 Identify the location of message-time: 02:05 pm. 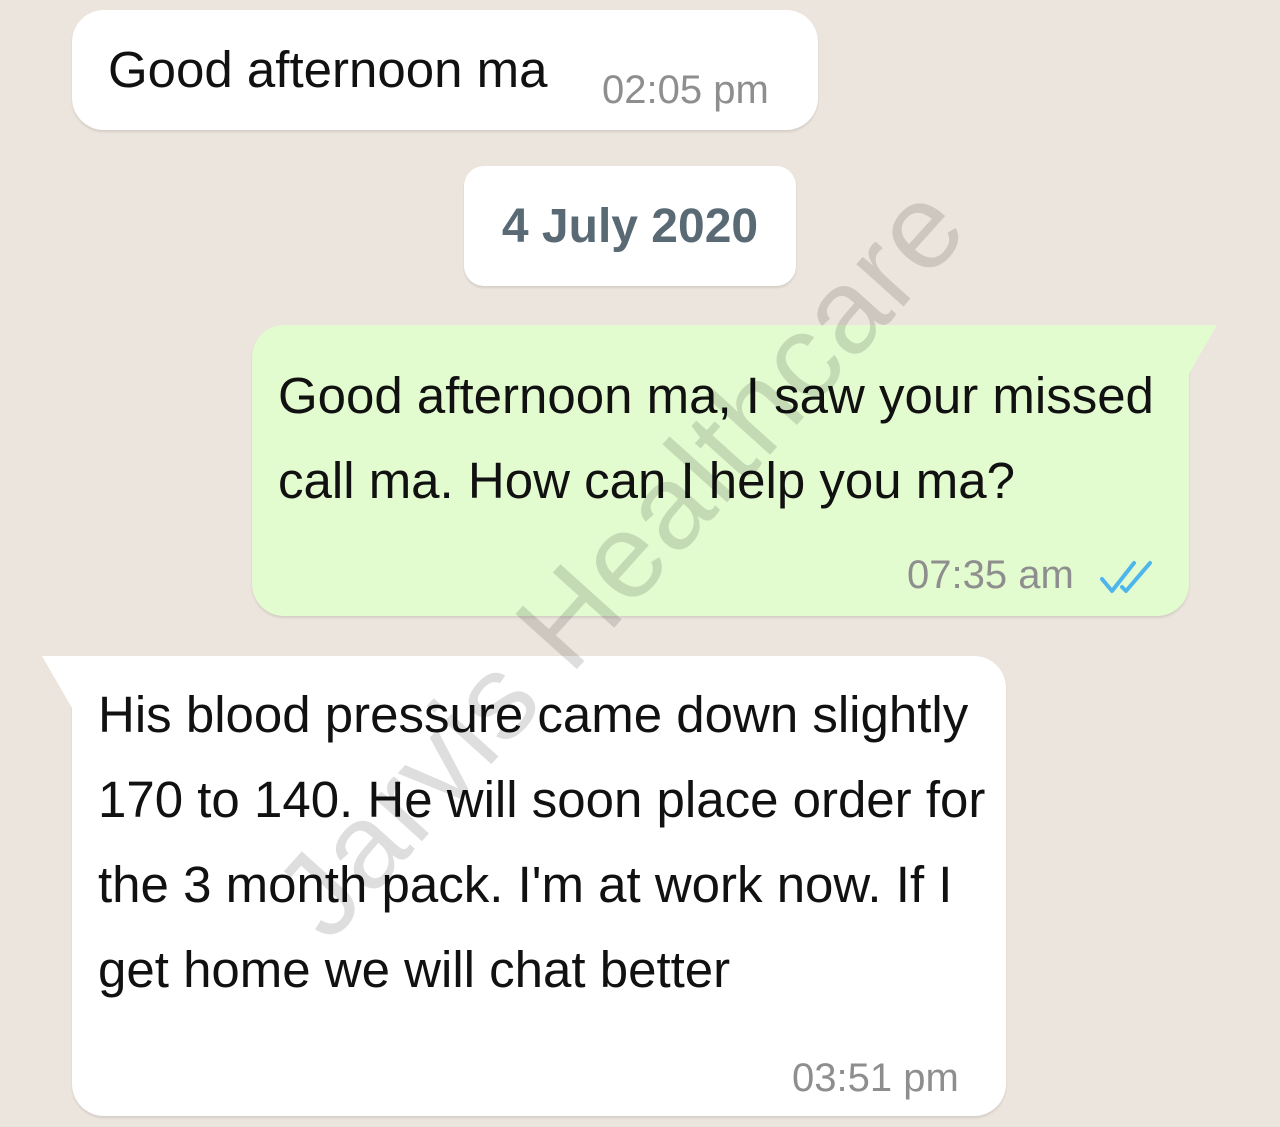
(685, 90).